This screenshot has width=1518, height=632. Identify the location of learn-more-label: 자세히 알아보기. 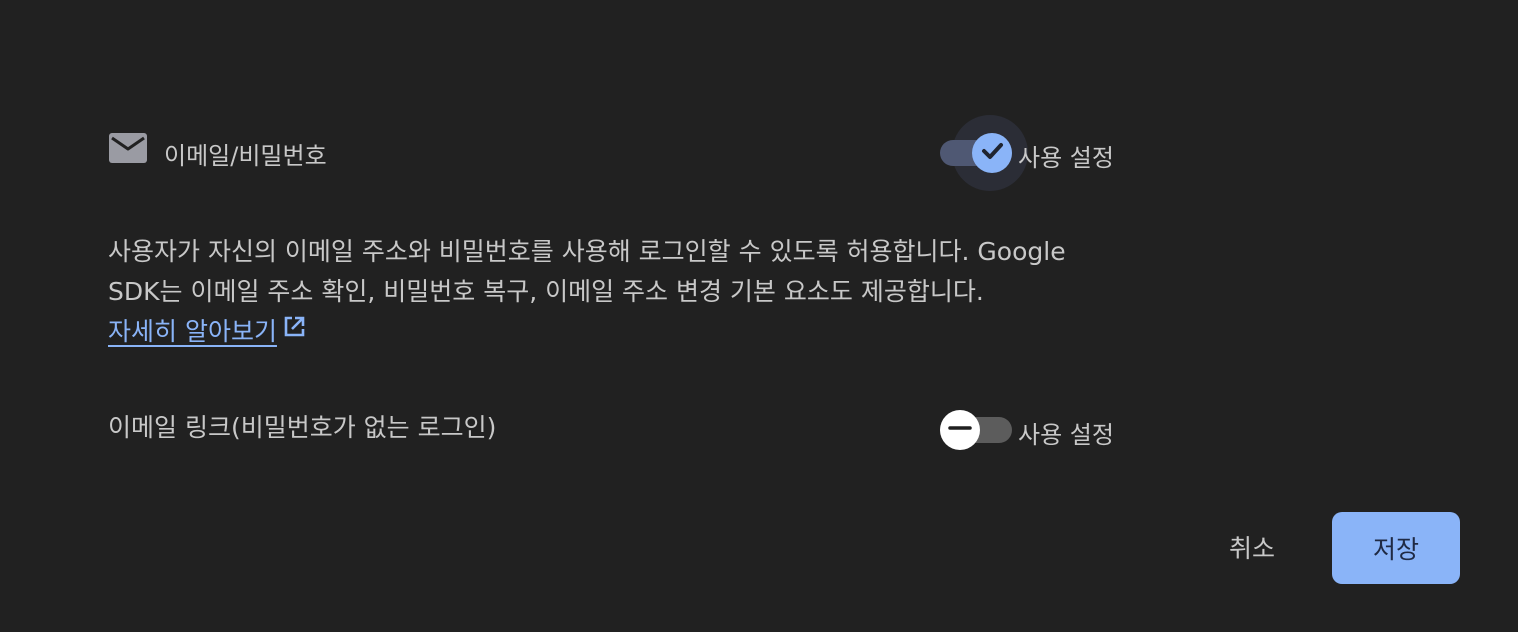
(192, 331).